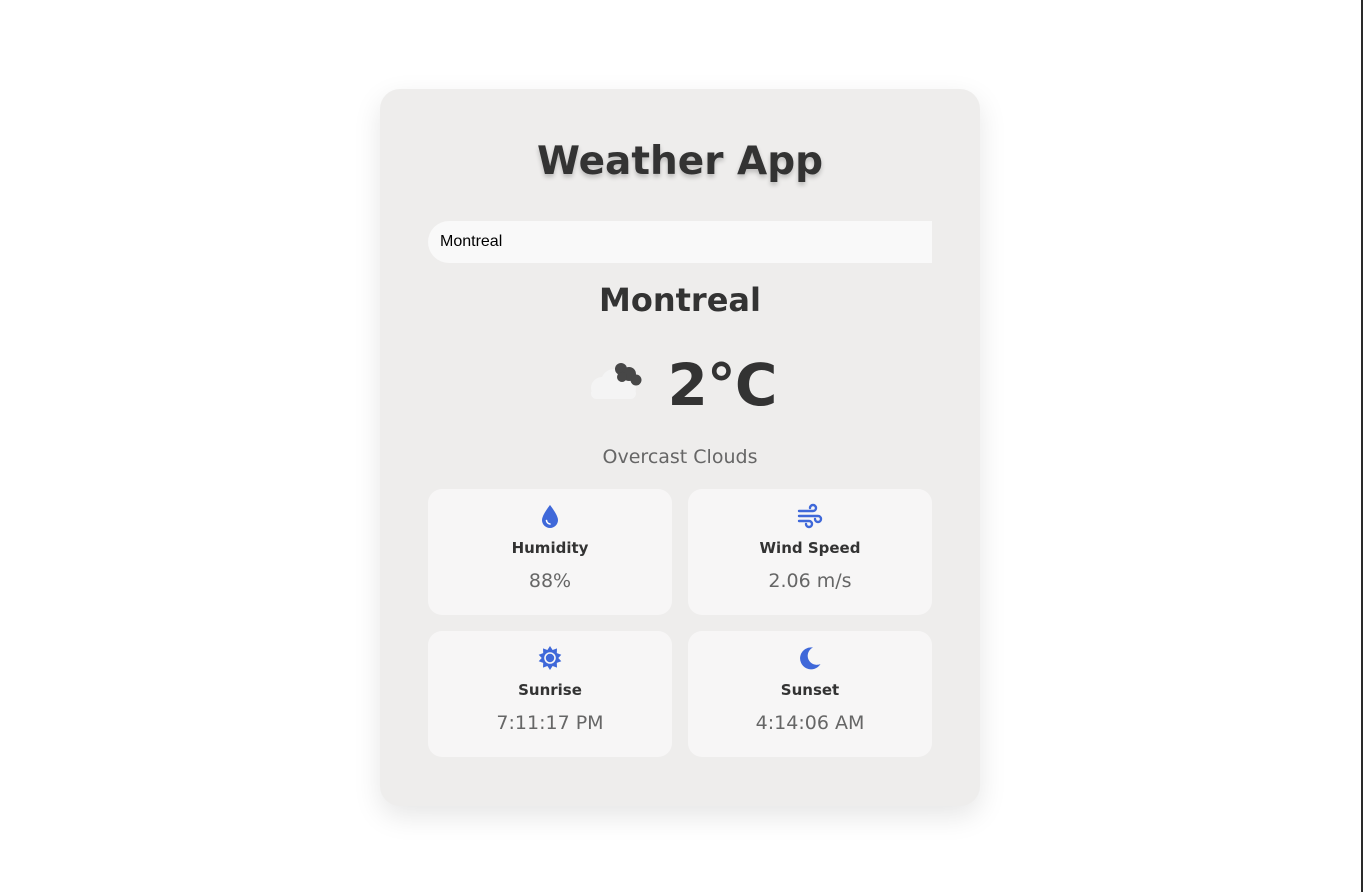  What do you see at coordinates (550, 516) in the screenshot?
I see `droplet-icon` at bounding box center [550, 516].